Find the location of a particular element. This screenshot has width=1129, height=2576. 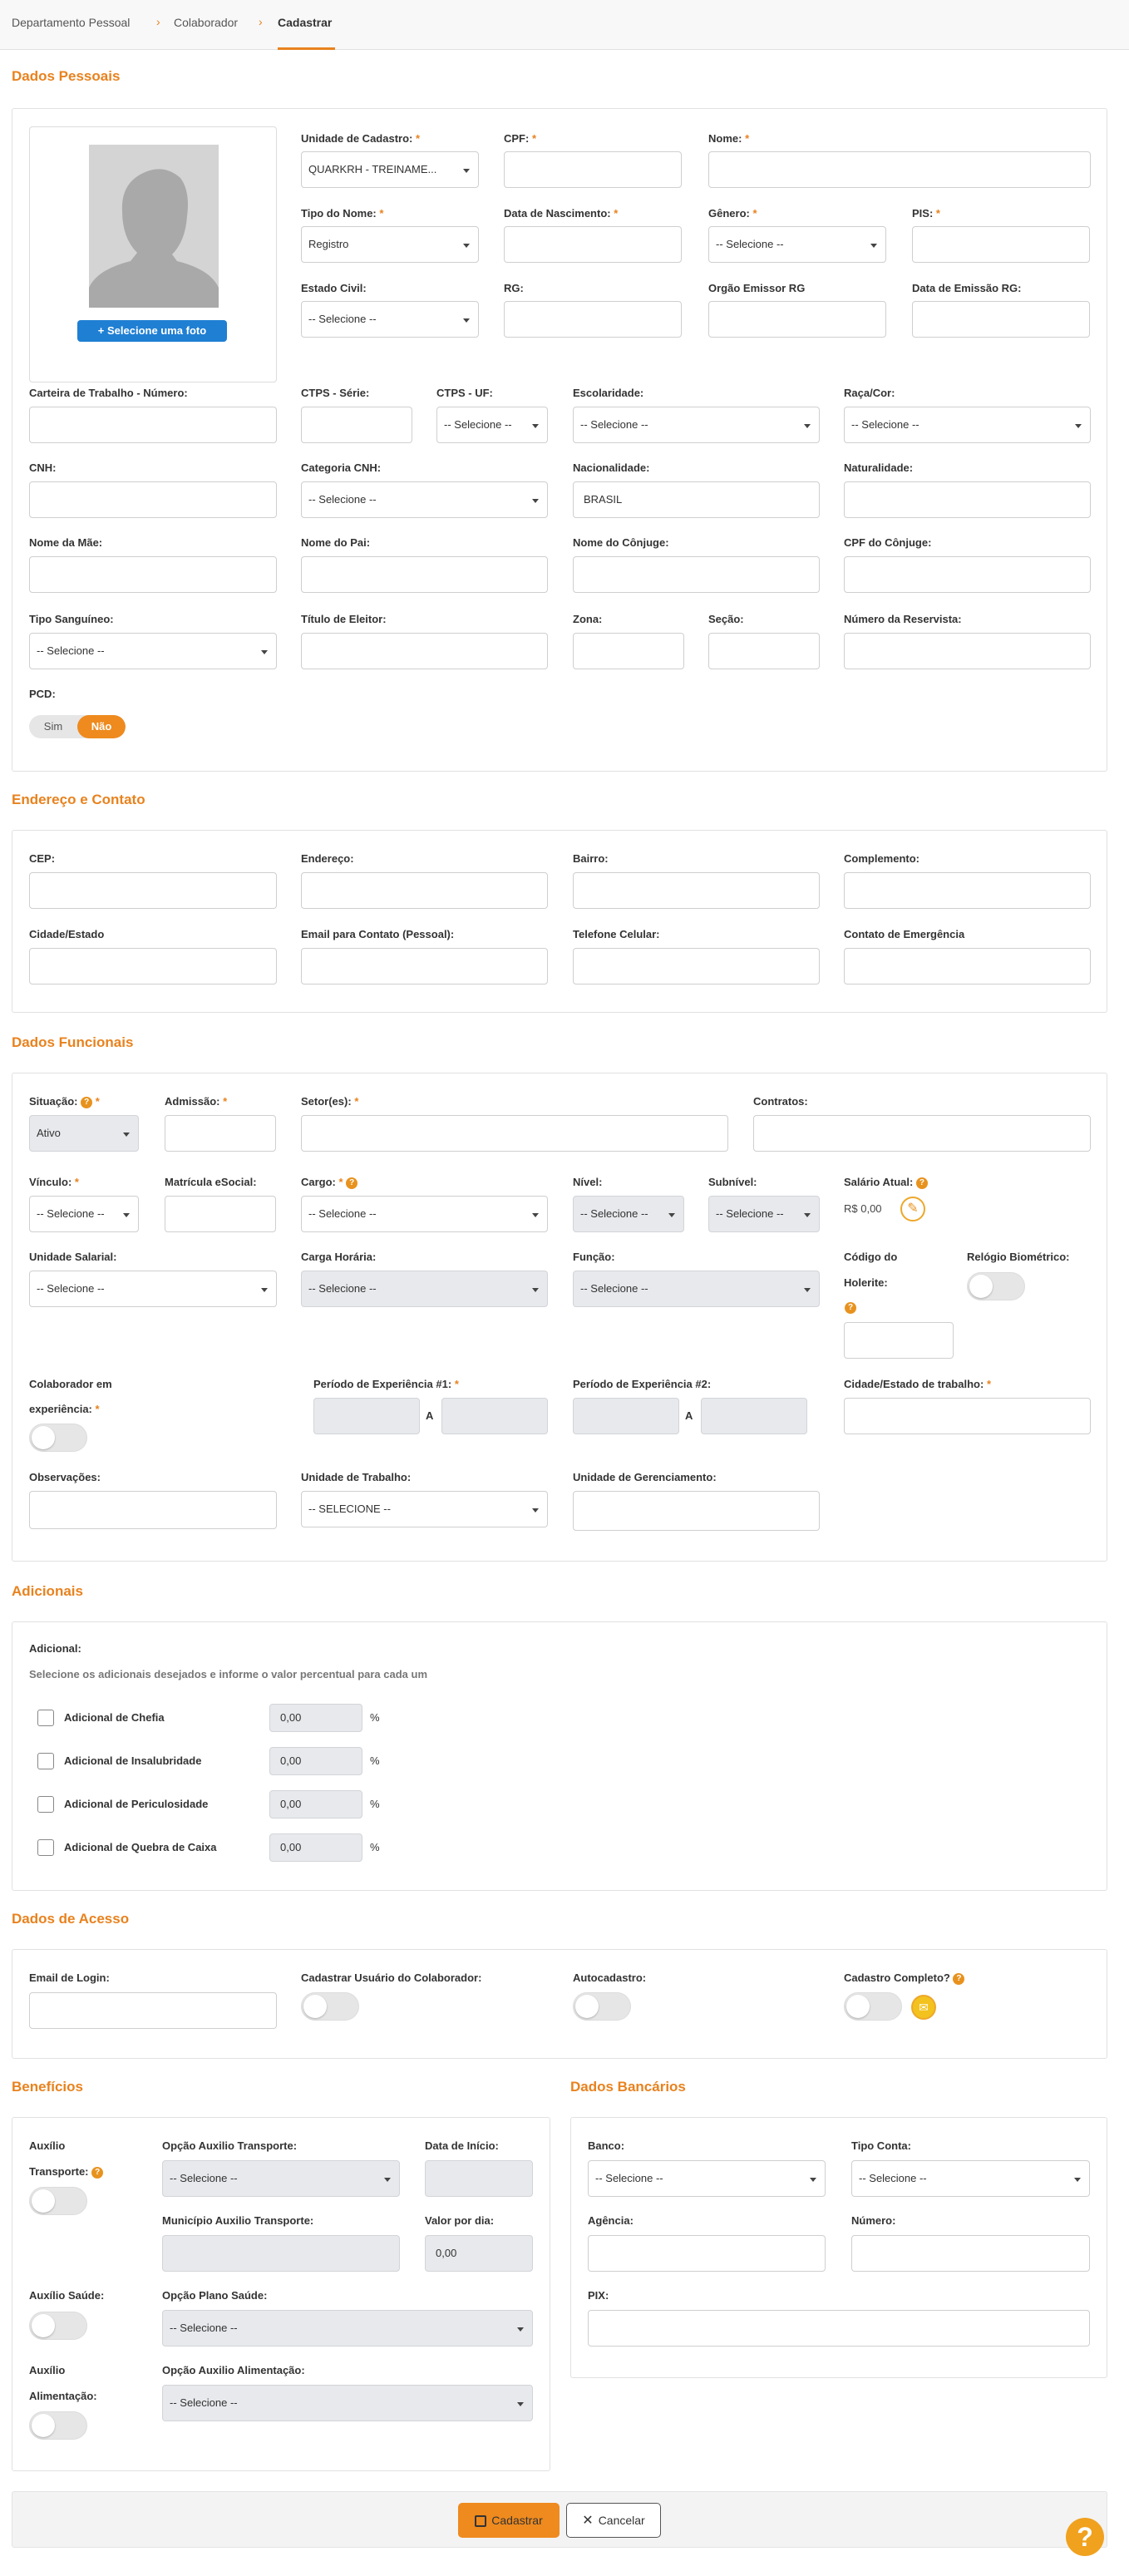

input-cpf is located at coordinates (593, 169).